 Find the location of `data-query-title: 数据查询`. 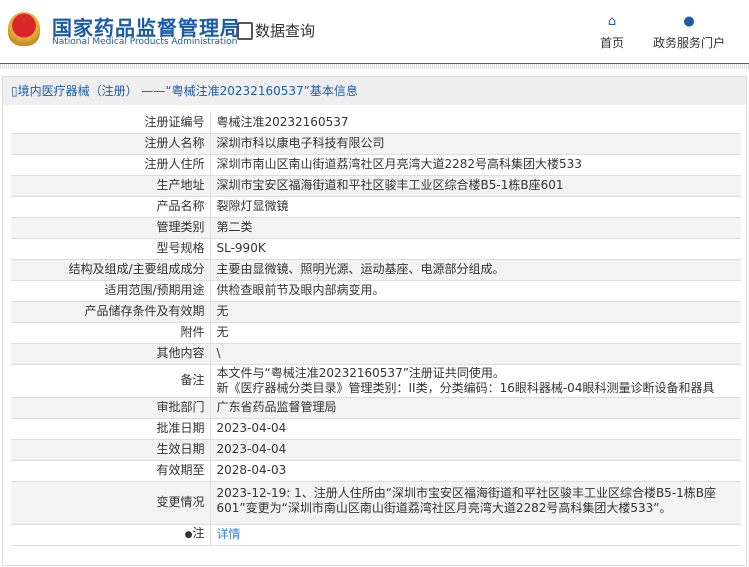

data-query-title: 数据查询 is located at coordinates (276, 30).